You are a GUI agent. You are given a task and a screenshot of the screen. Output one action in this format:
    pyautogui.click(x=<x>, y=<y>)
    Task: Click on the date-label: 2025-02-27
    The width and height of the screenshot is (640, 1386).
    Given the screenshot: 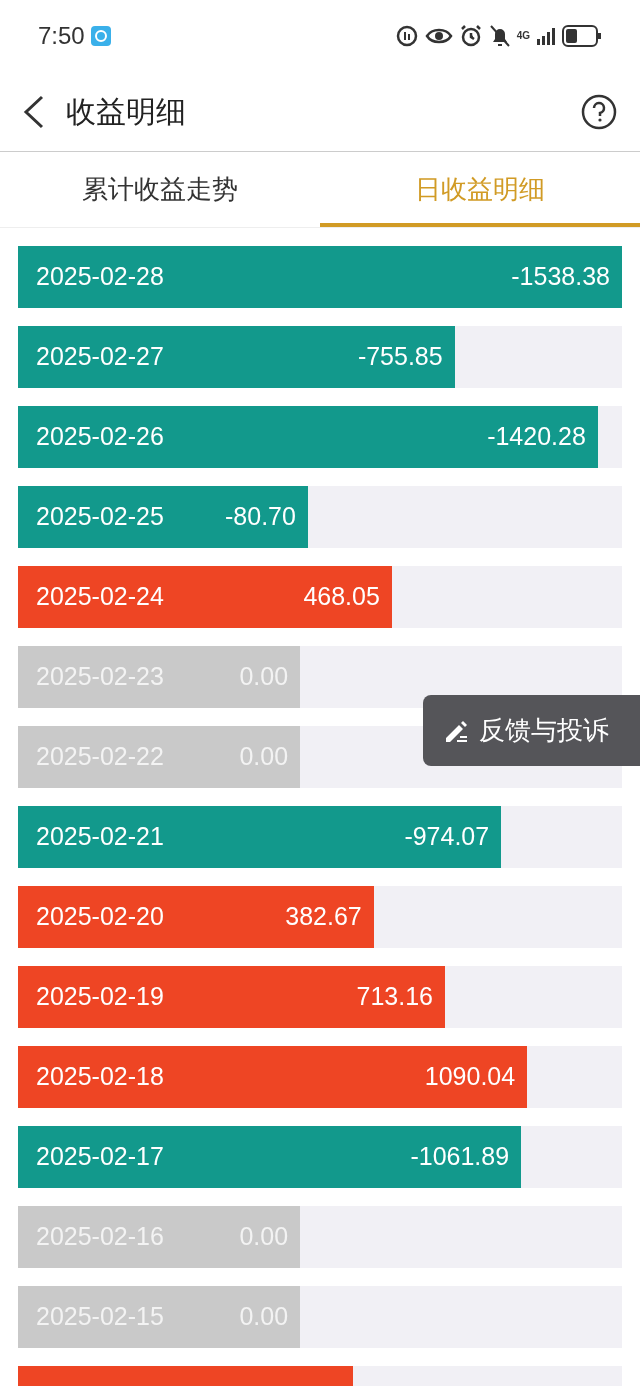 What is the action you would take?
    pyautogui.click(x=100, y=357)
    